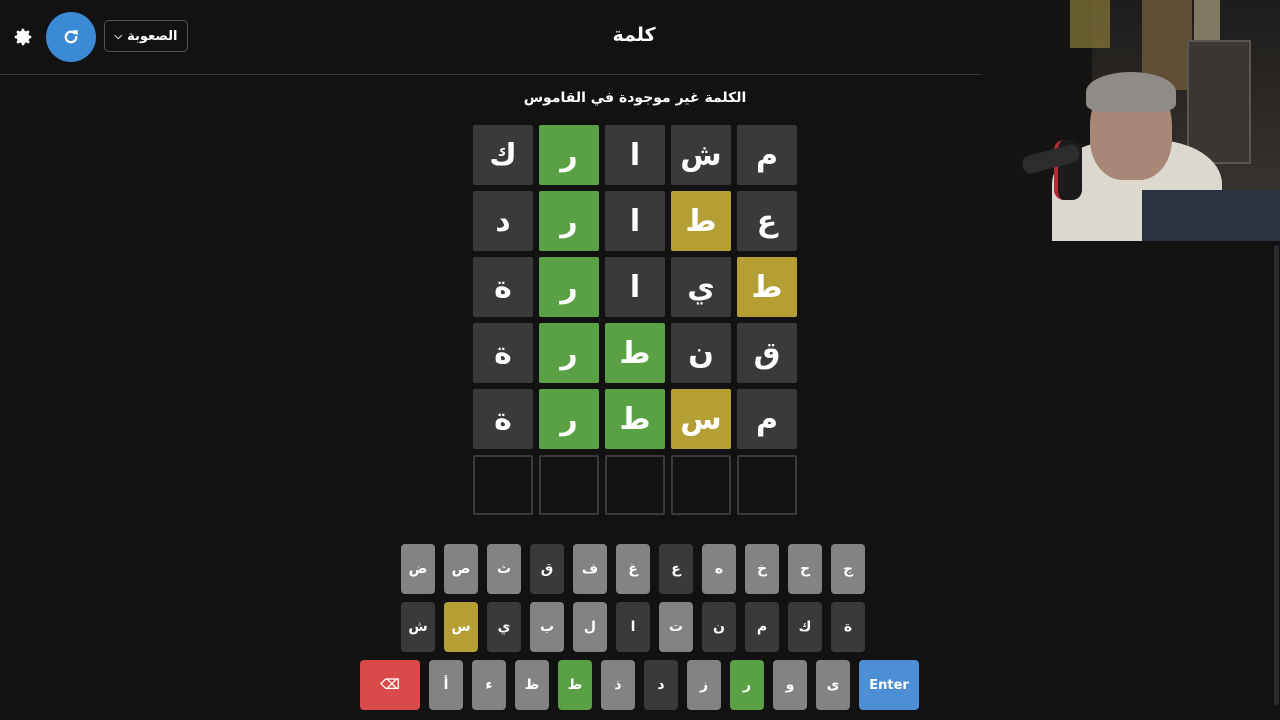 The height and width of the screenshot is (720, 1280). I want to click on keyboard-key: ع, so click(676, 569).